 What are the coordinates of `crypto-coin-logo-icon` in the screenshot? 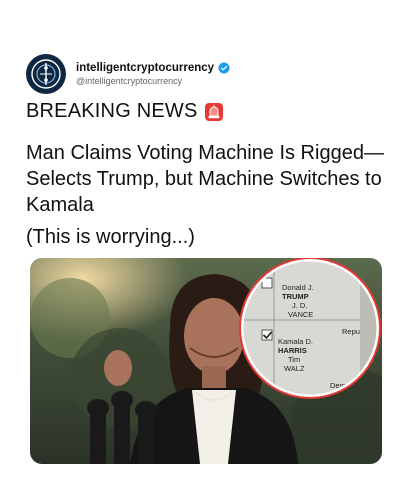 It's located at (46, 74).